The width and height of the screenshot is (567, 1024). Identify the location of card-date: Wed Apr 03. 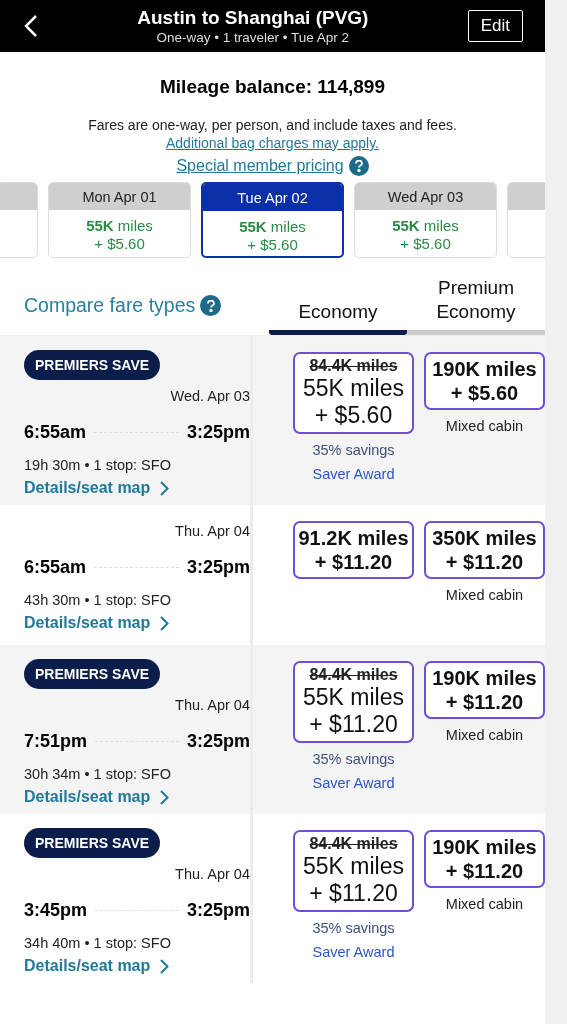
(425, 196).